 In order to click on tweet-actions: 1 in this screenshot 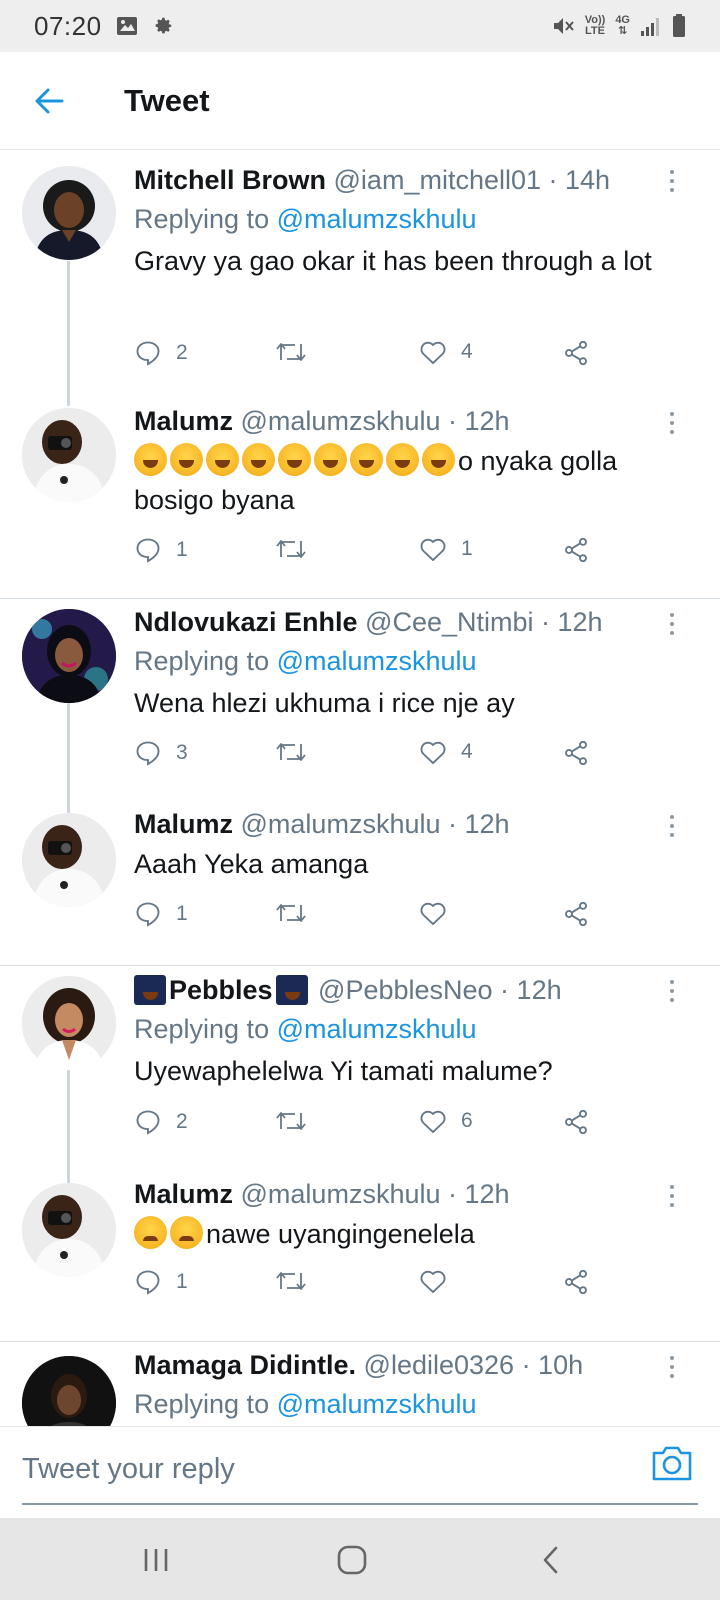, I will do `click(374, 917)`.